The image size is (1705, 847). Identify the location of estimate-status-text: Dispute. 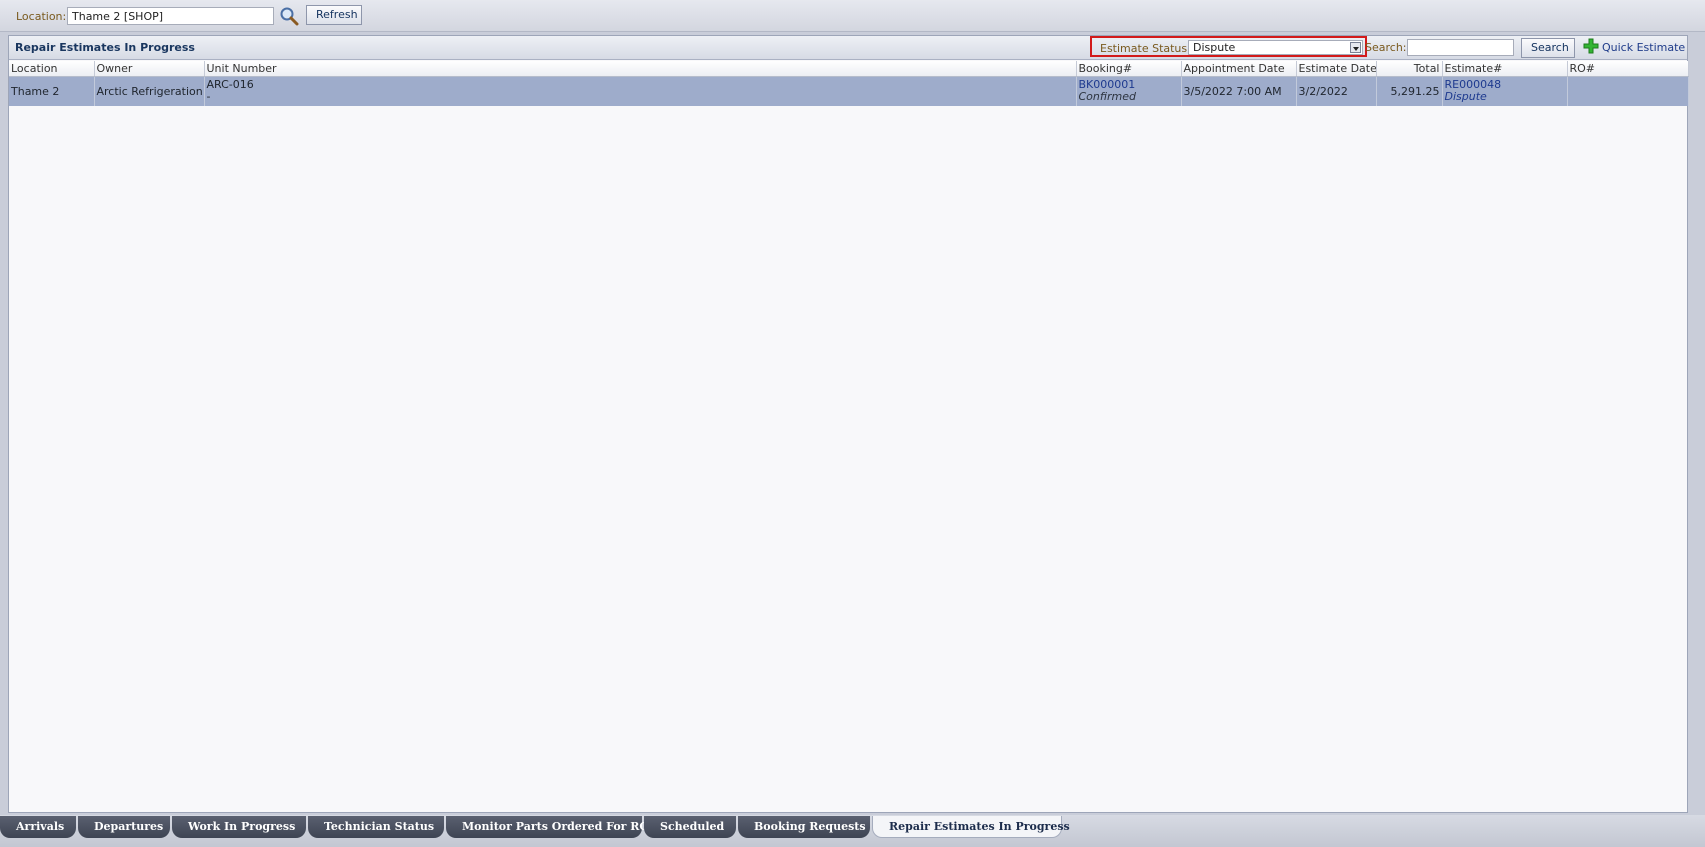
(1465, 97).